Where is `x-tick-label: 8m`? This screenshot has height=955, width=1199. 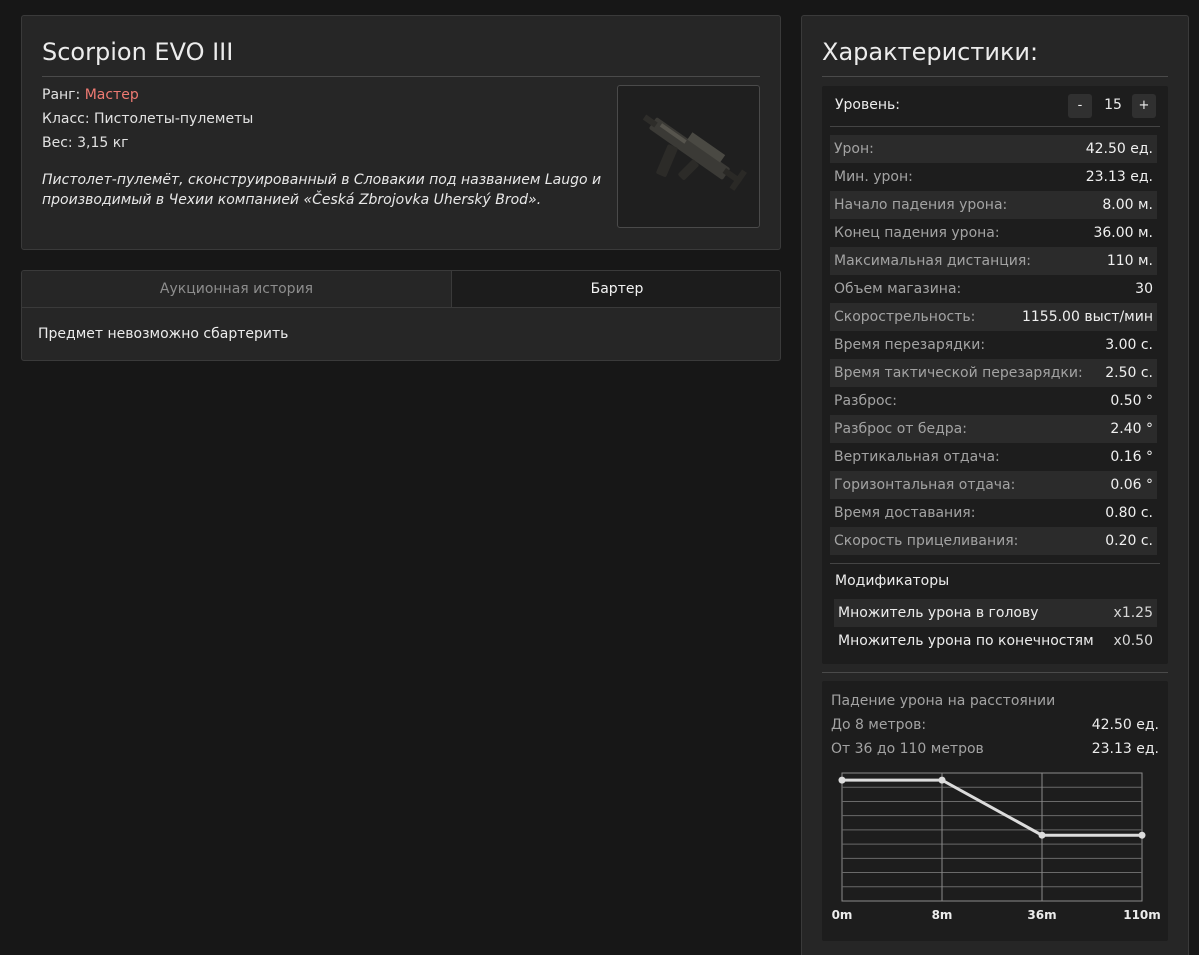 x-tick-label: 8m is located at coordinates (942, 915).